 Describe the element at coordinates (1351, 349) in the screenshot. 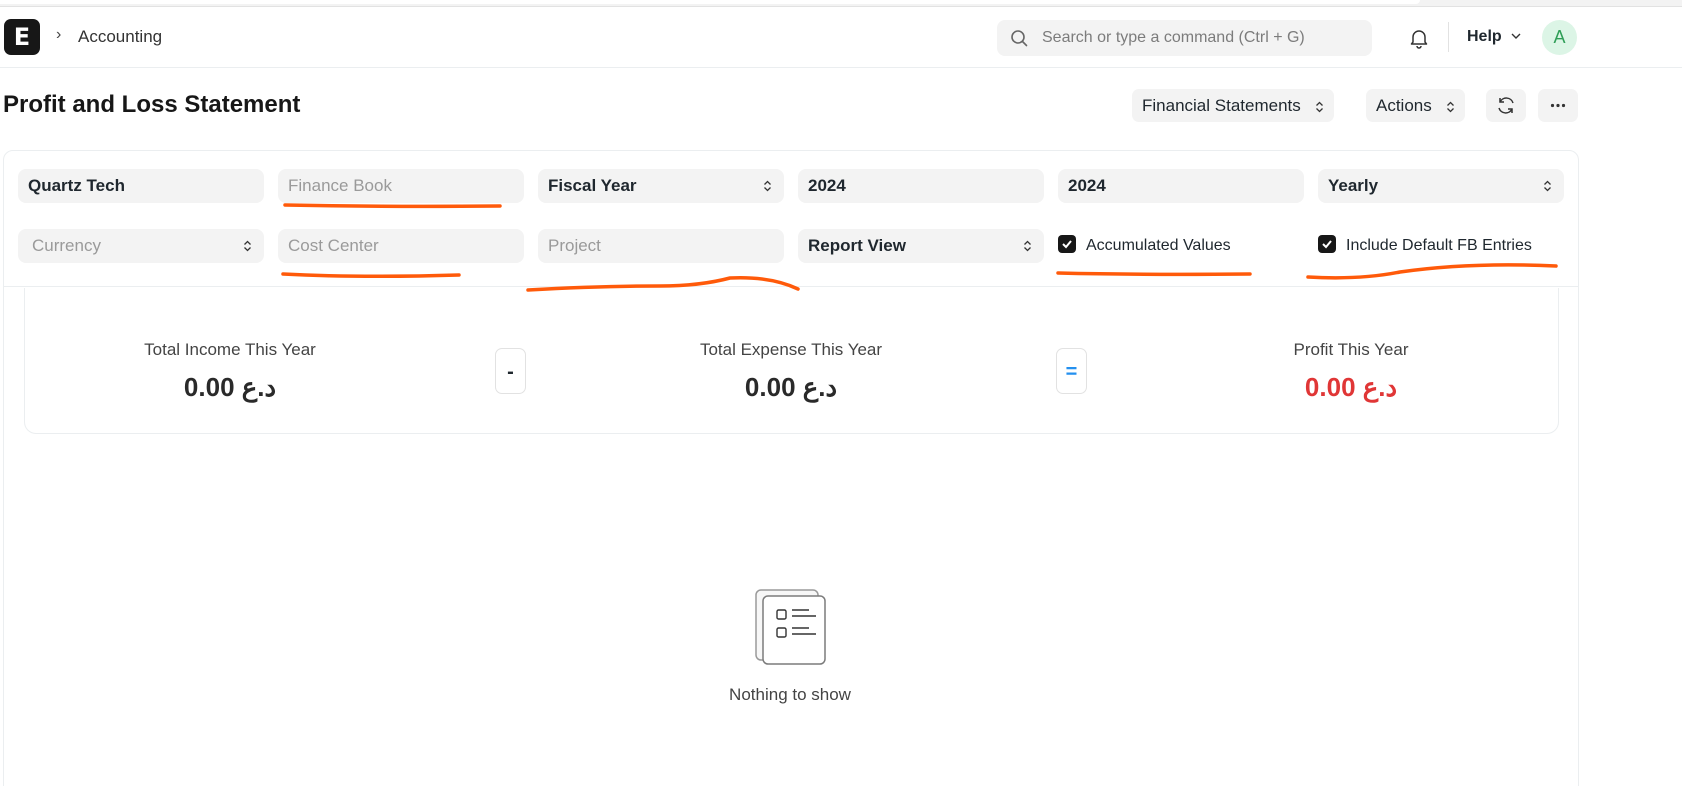

I see `profit-label: Profit This Year` at that location.